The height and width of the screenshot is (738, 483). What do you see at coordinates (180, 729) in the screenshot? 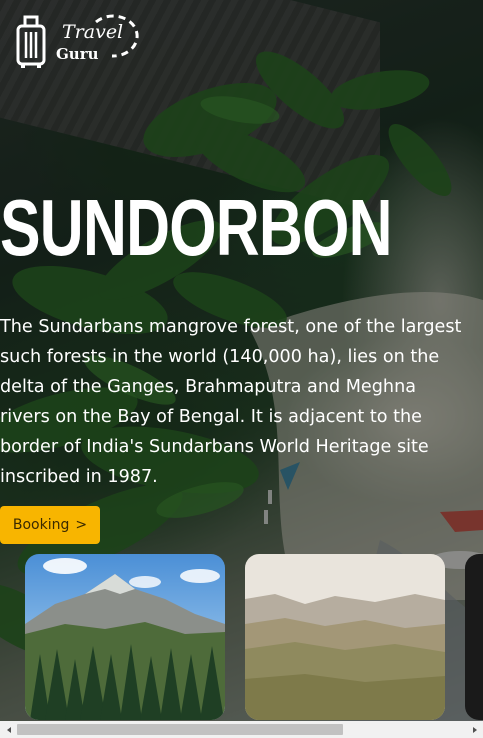
I see `scrollbar-thumb` at bounding box center [180, 729].